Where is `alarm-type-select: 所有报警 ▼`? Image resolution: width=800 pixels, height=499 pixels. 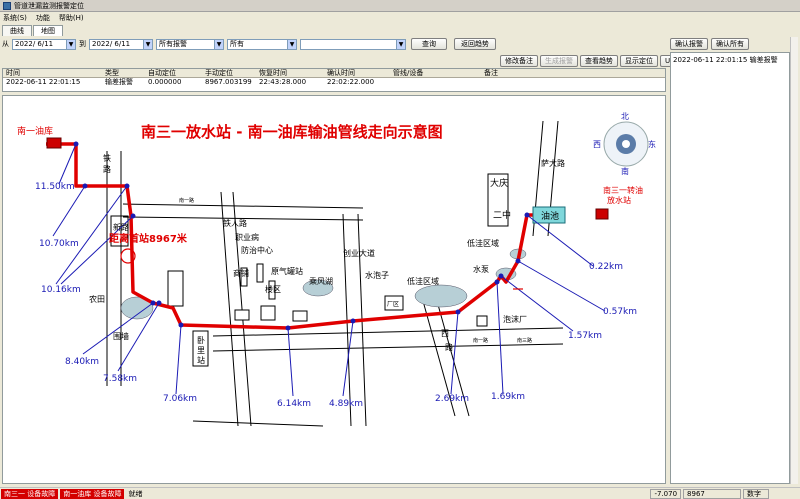 alarm-type-select: 所有报警 ▼ is located at coordinates (190, 44).